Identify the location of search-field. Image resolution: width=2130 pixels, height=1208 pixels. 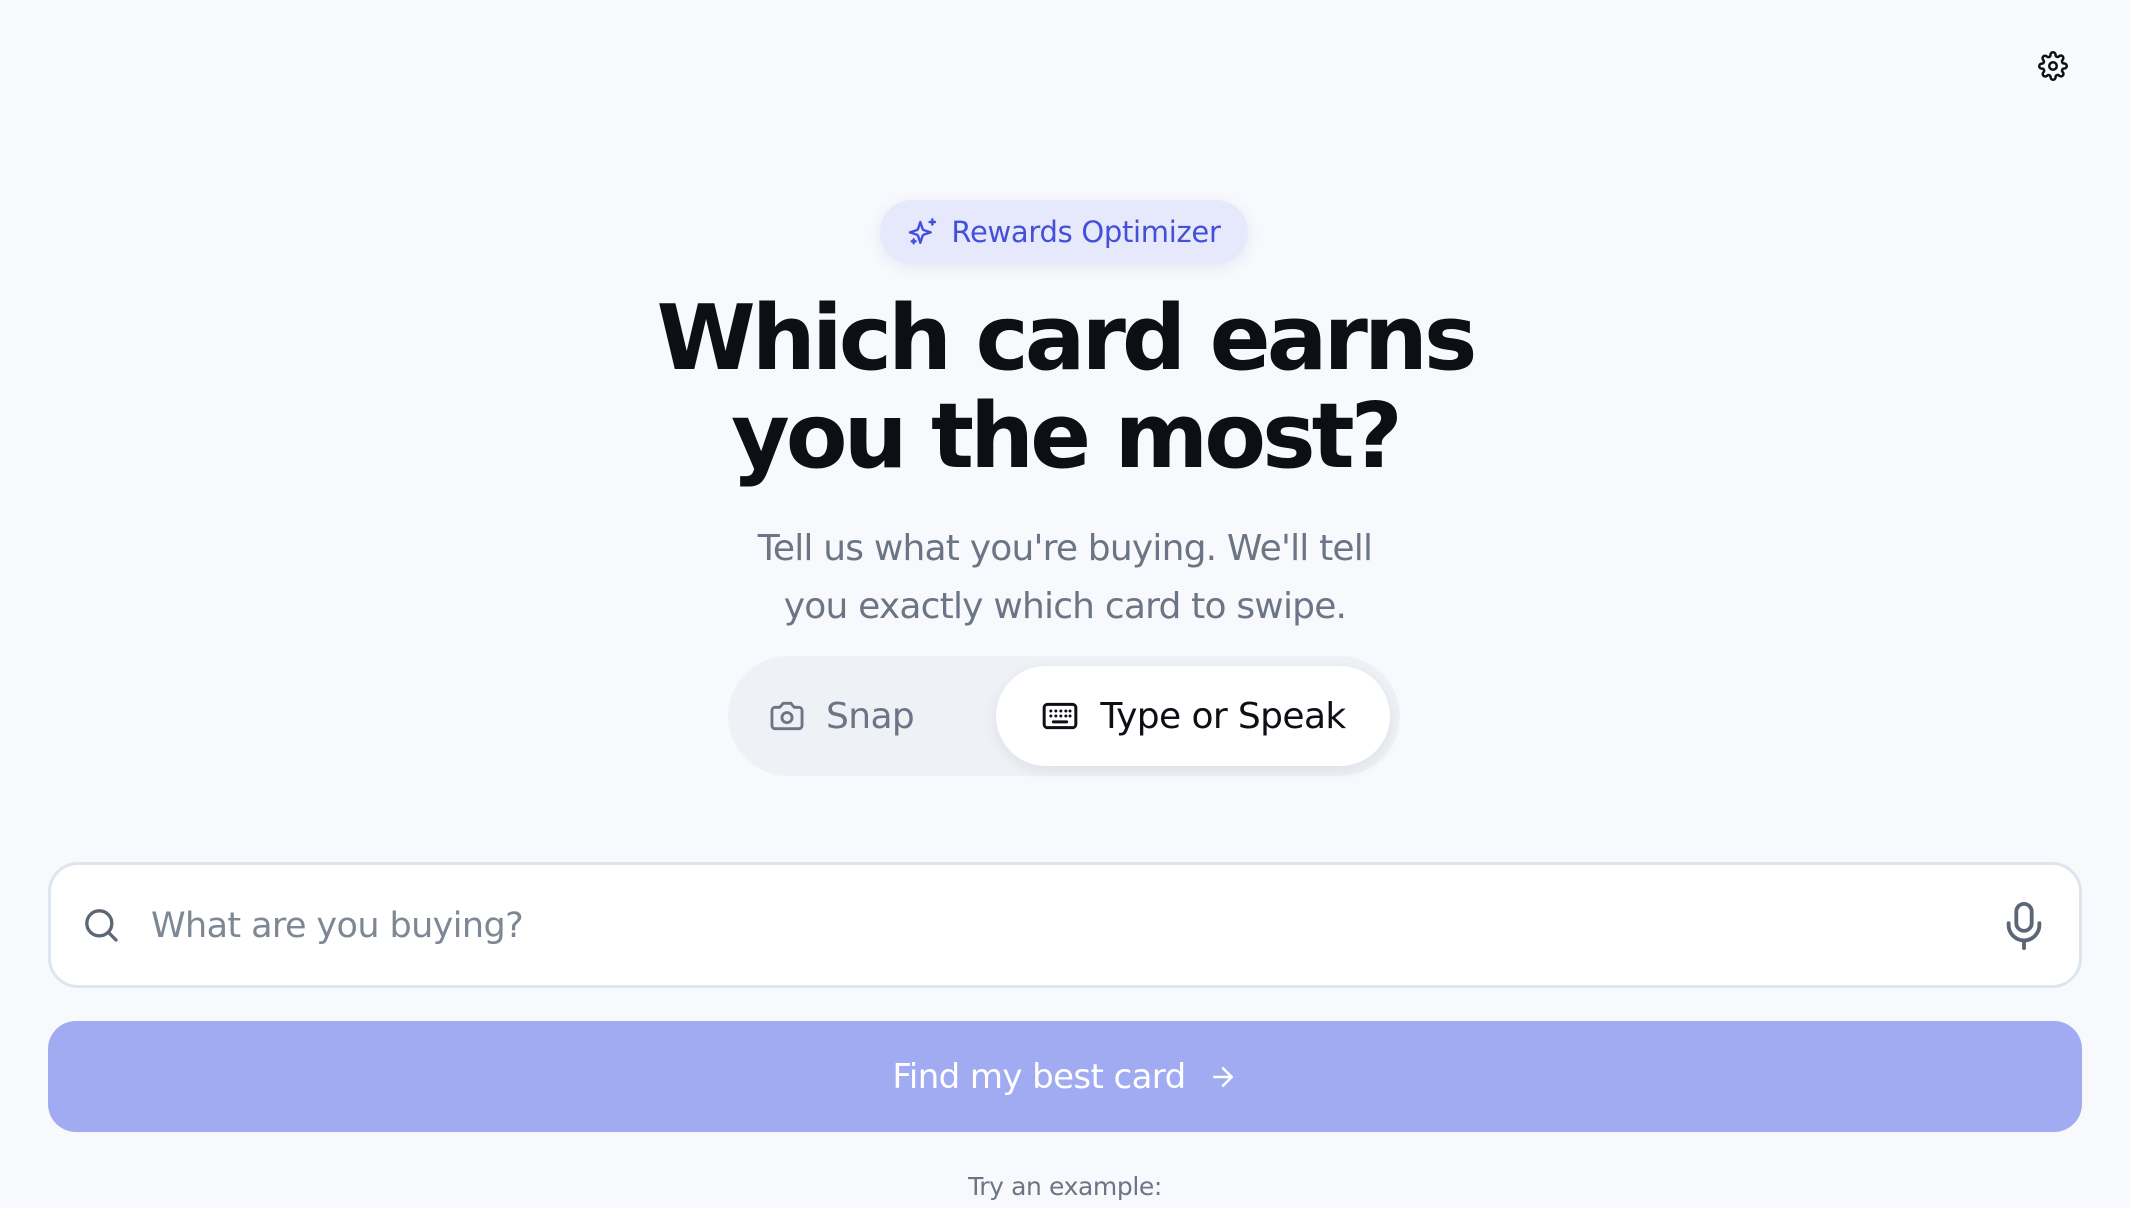
(1065, 925).